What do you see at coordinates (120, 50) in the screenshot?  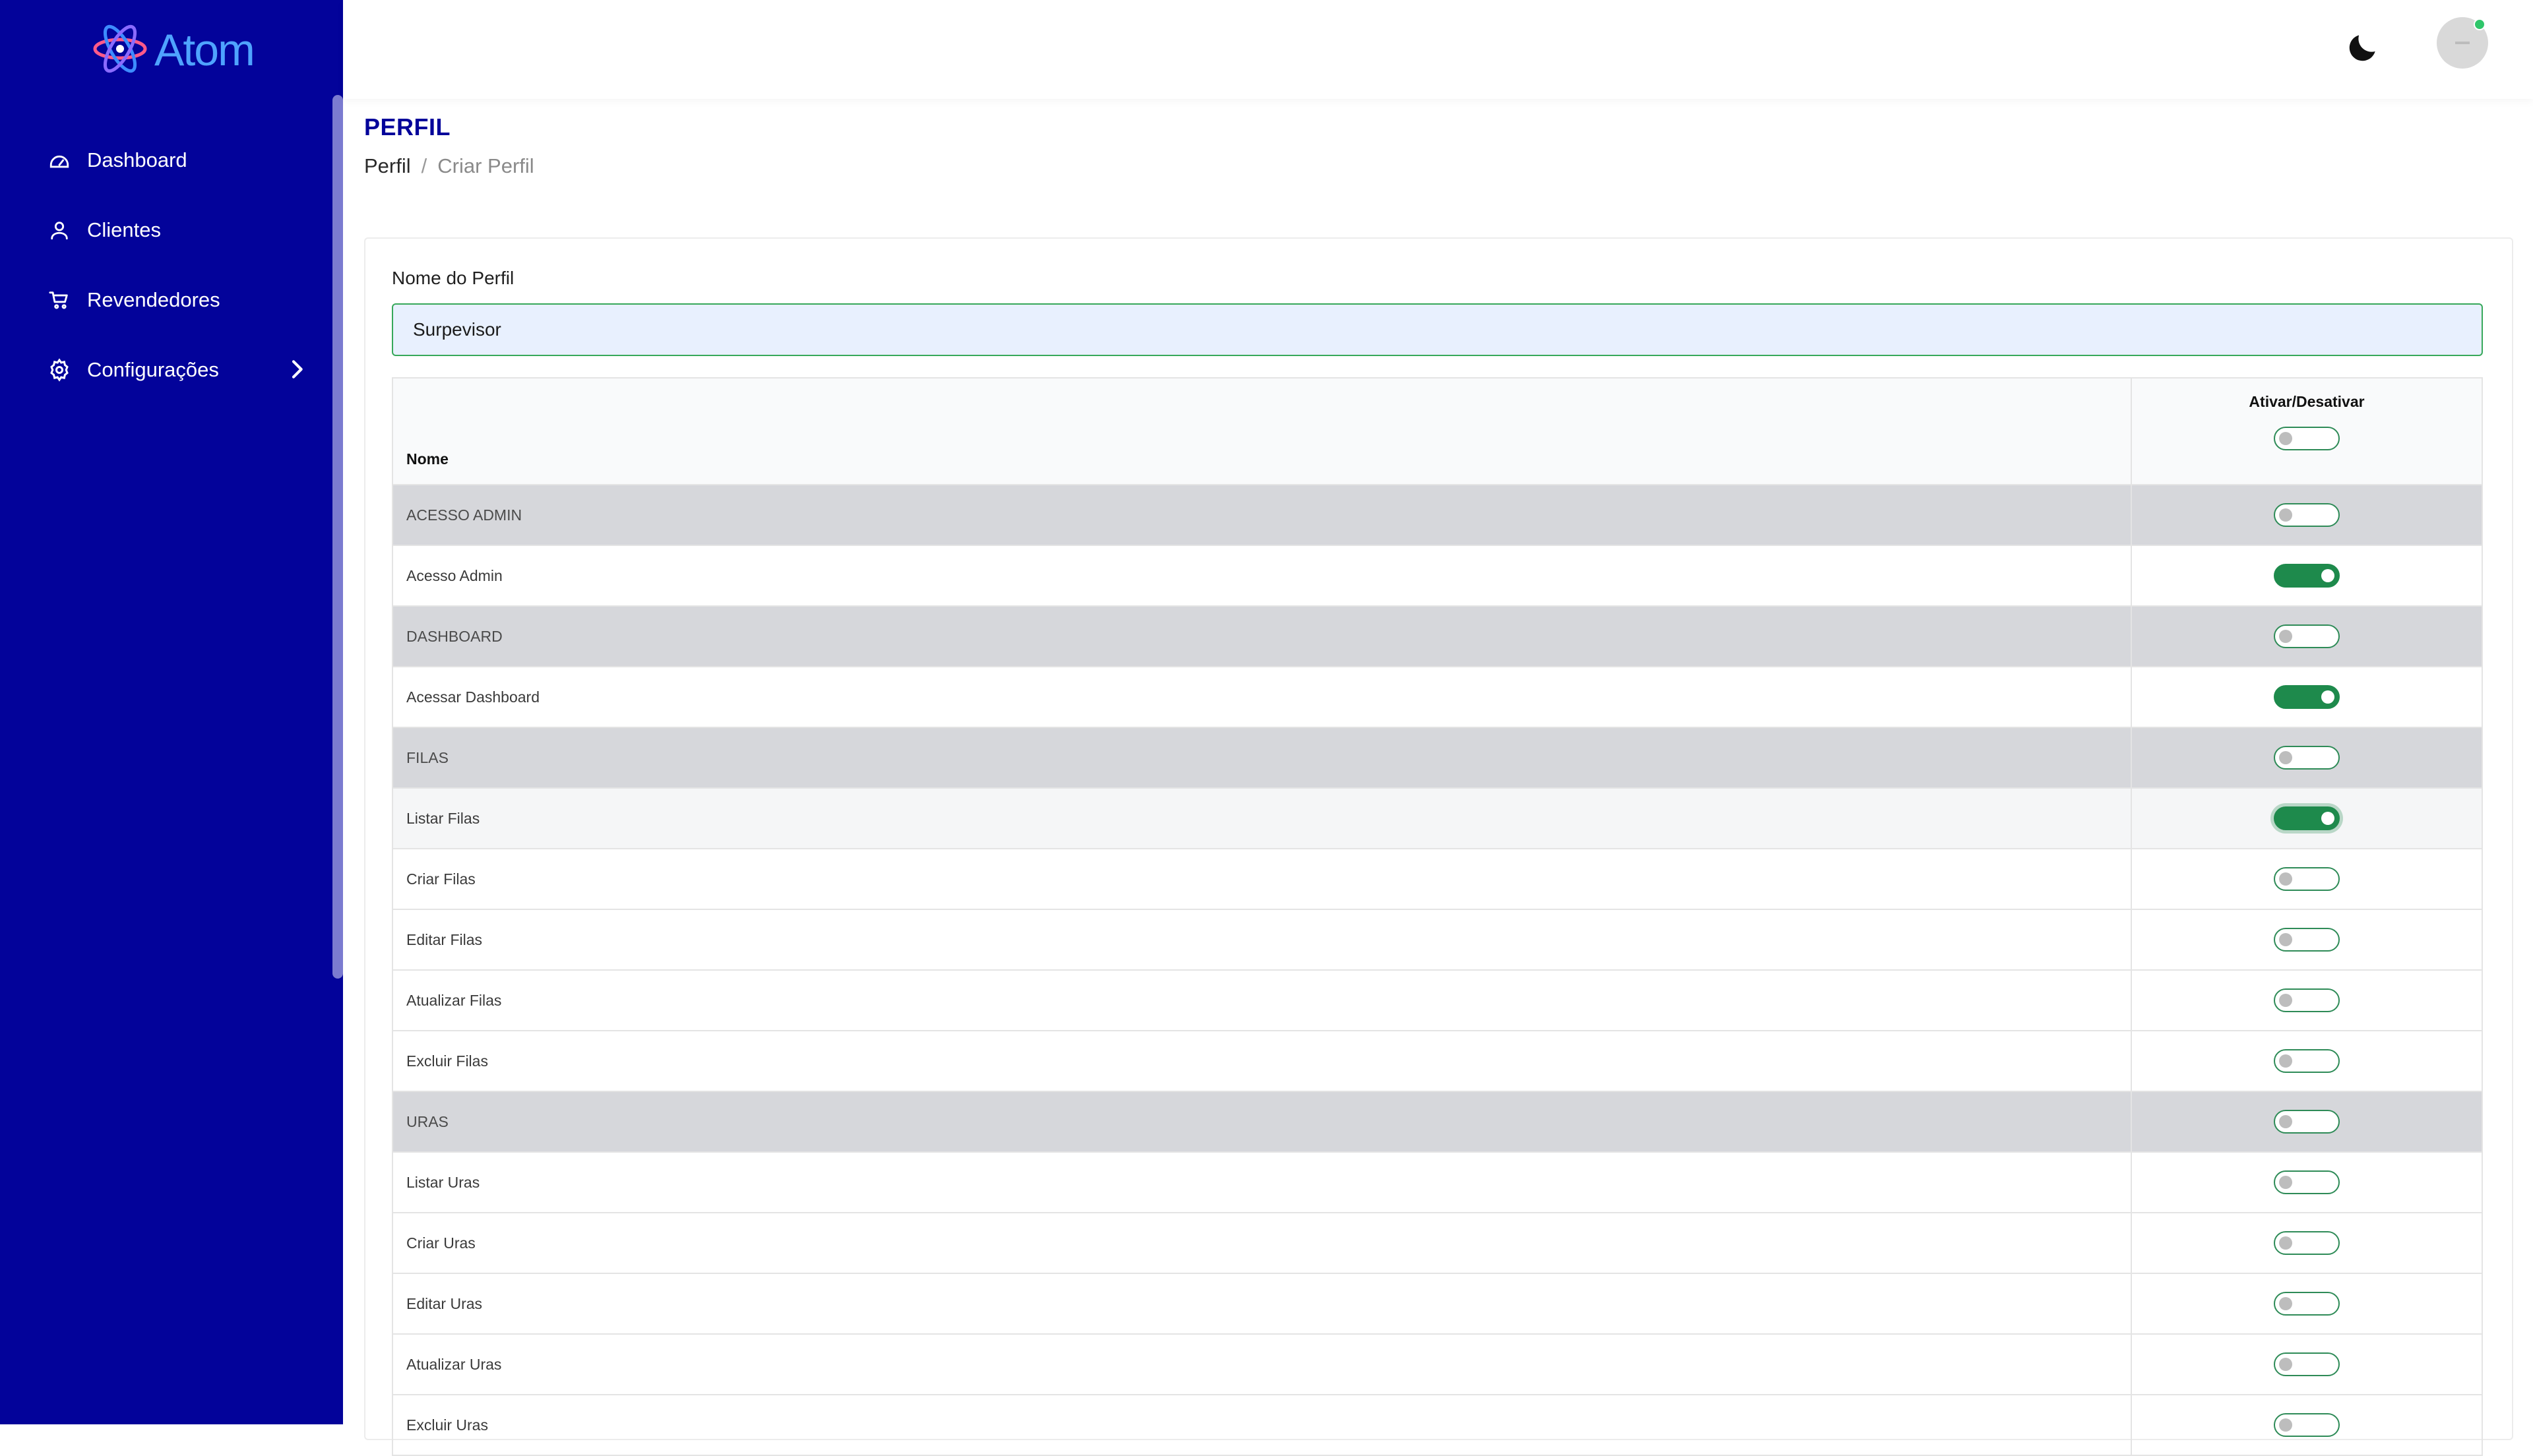 I see `atom-logo-icon` at bounding box center [120, 50].